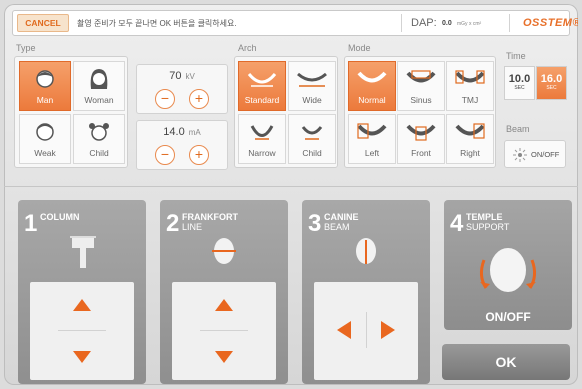 Image resolution: width=582 pixels, height=389 pixels. Describe the element at coordinates (315, 223) in the screenshot. I see `step-number: 3` at that location.